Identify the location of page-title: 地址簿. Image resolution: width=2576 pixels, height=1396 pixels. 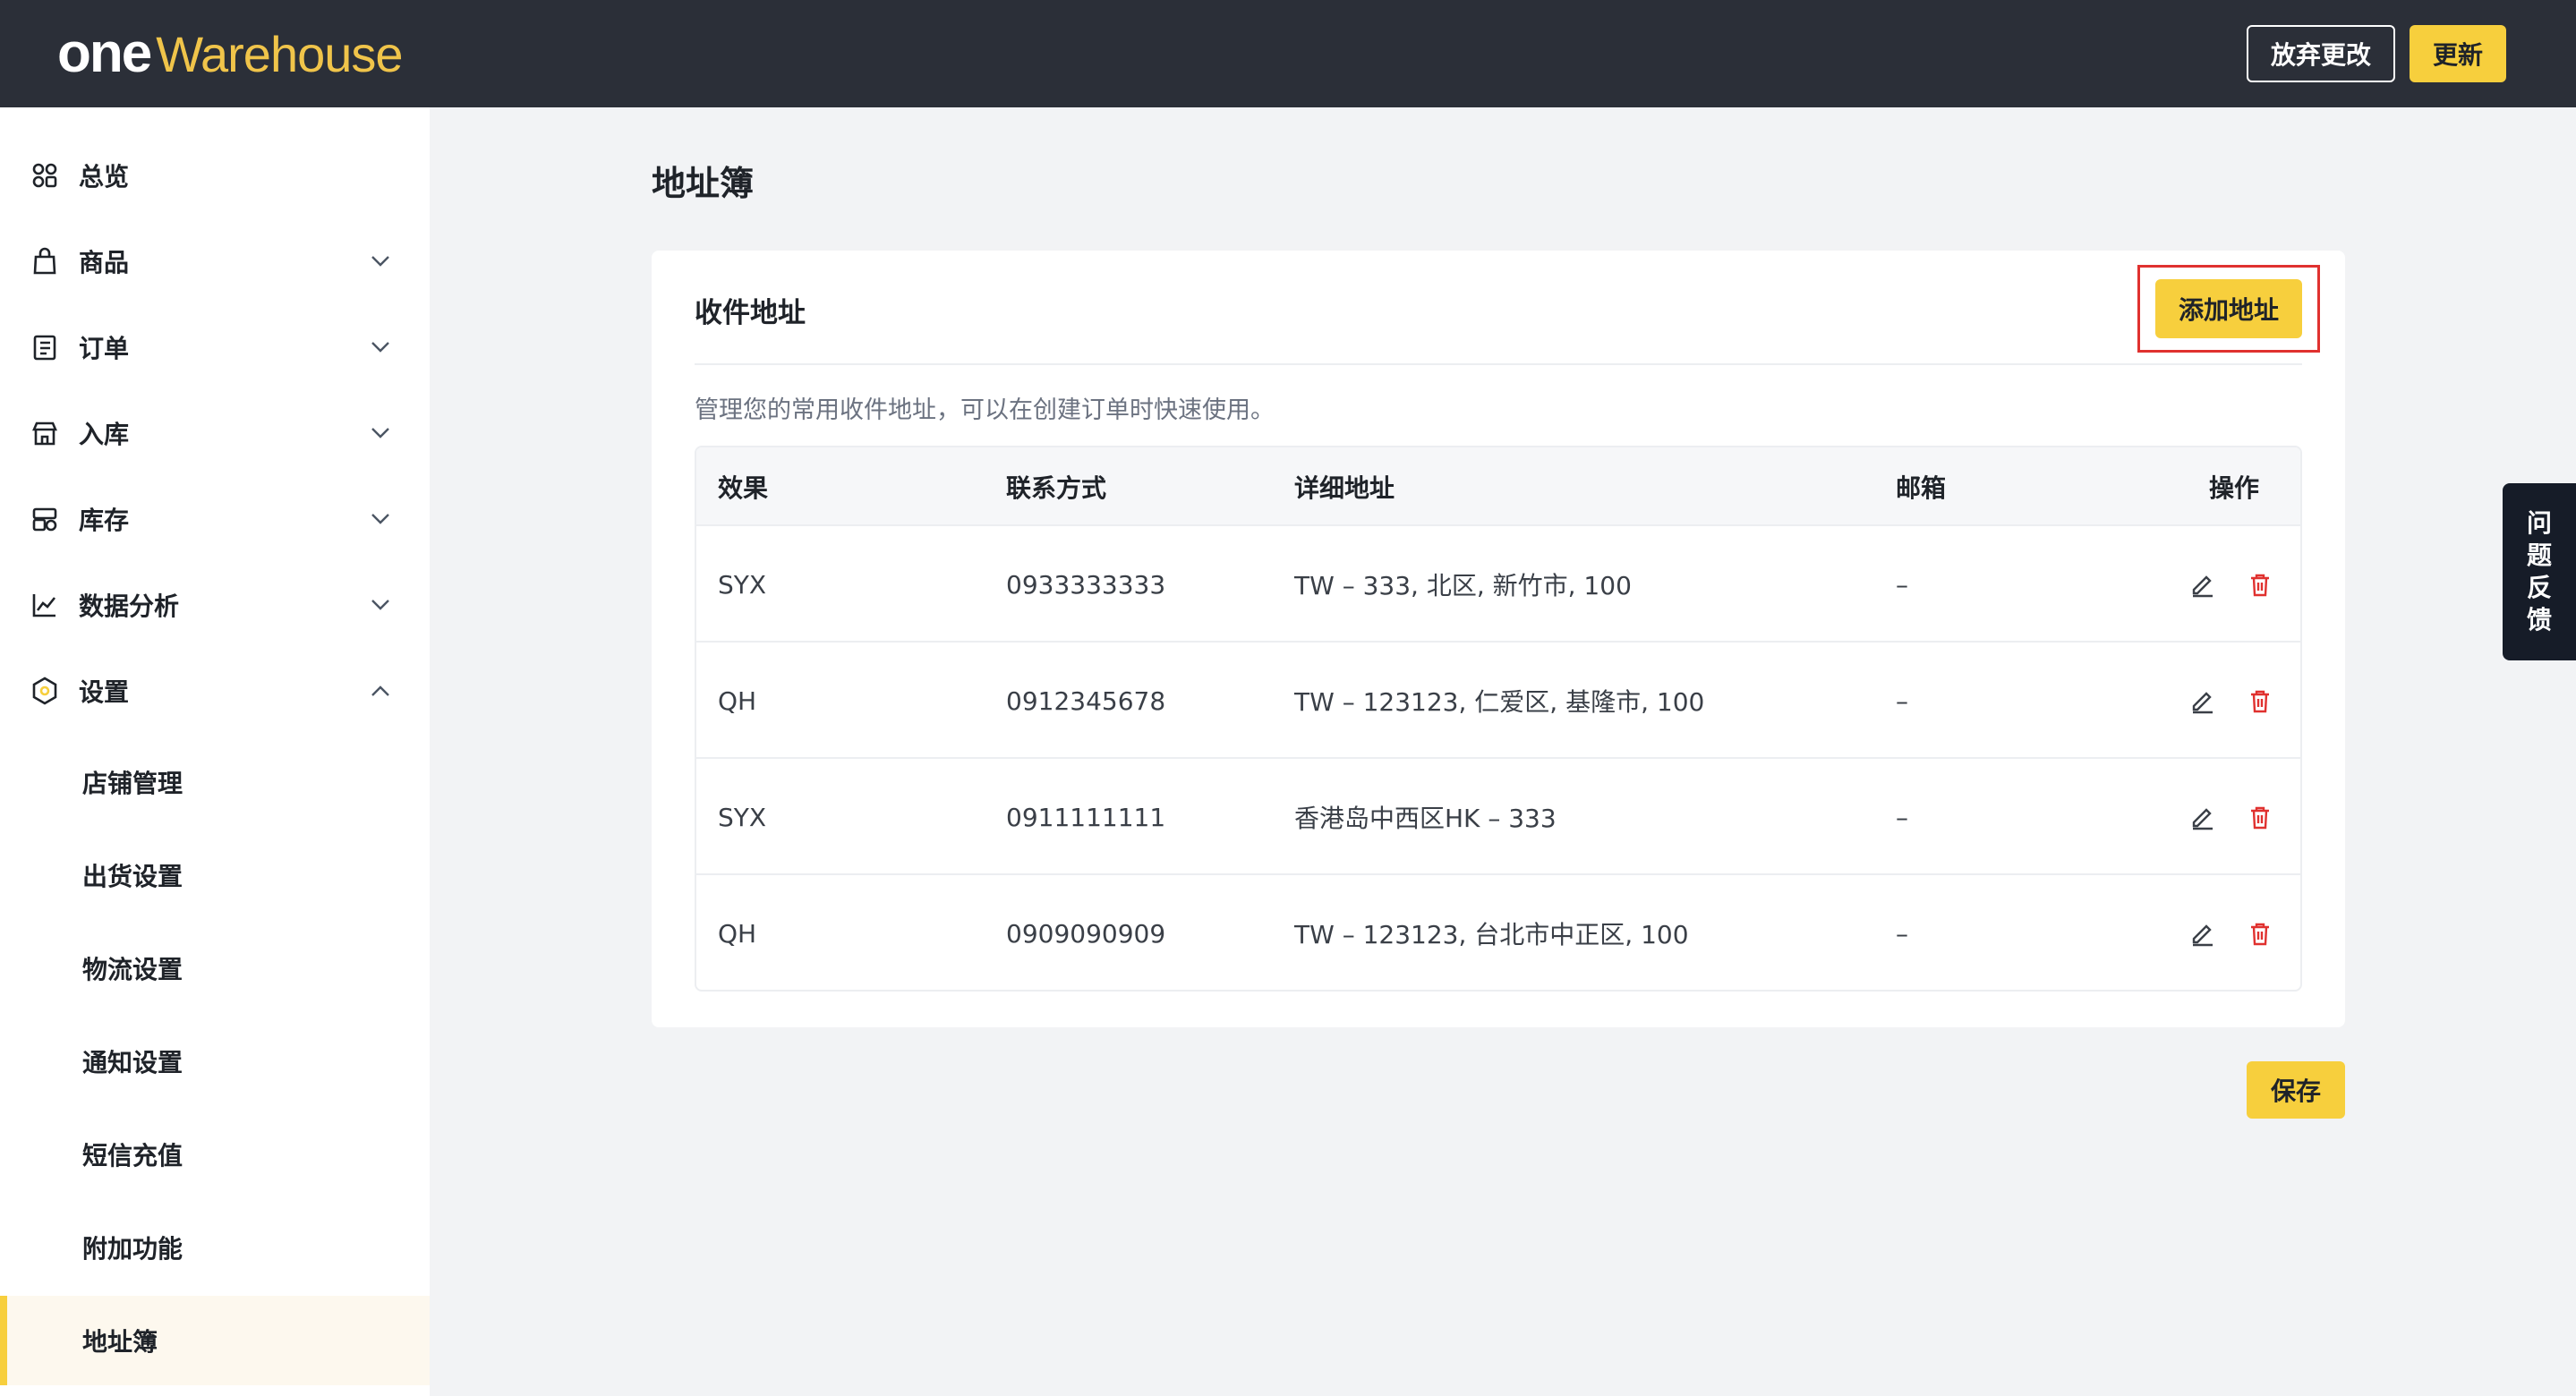
(703, 183).